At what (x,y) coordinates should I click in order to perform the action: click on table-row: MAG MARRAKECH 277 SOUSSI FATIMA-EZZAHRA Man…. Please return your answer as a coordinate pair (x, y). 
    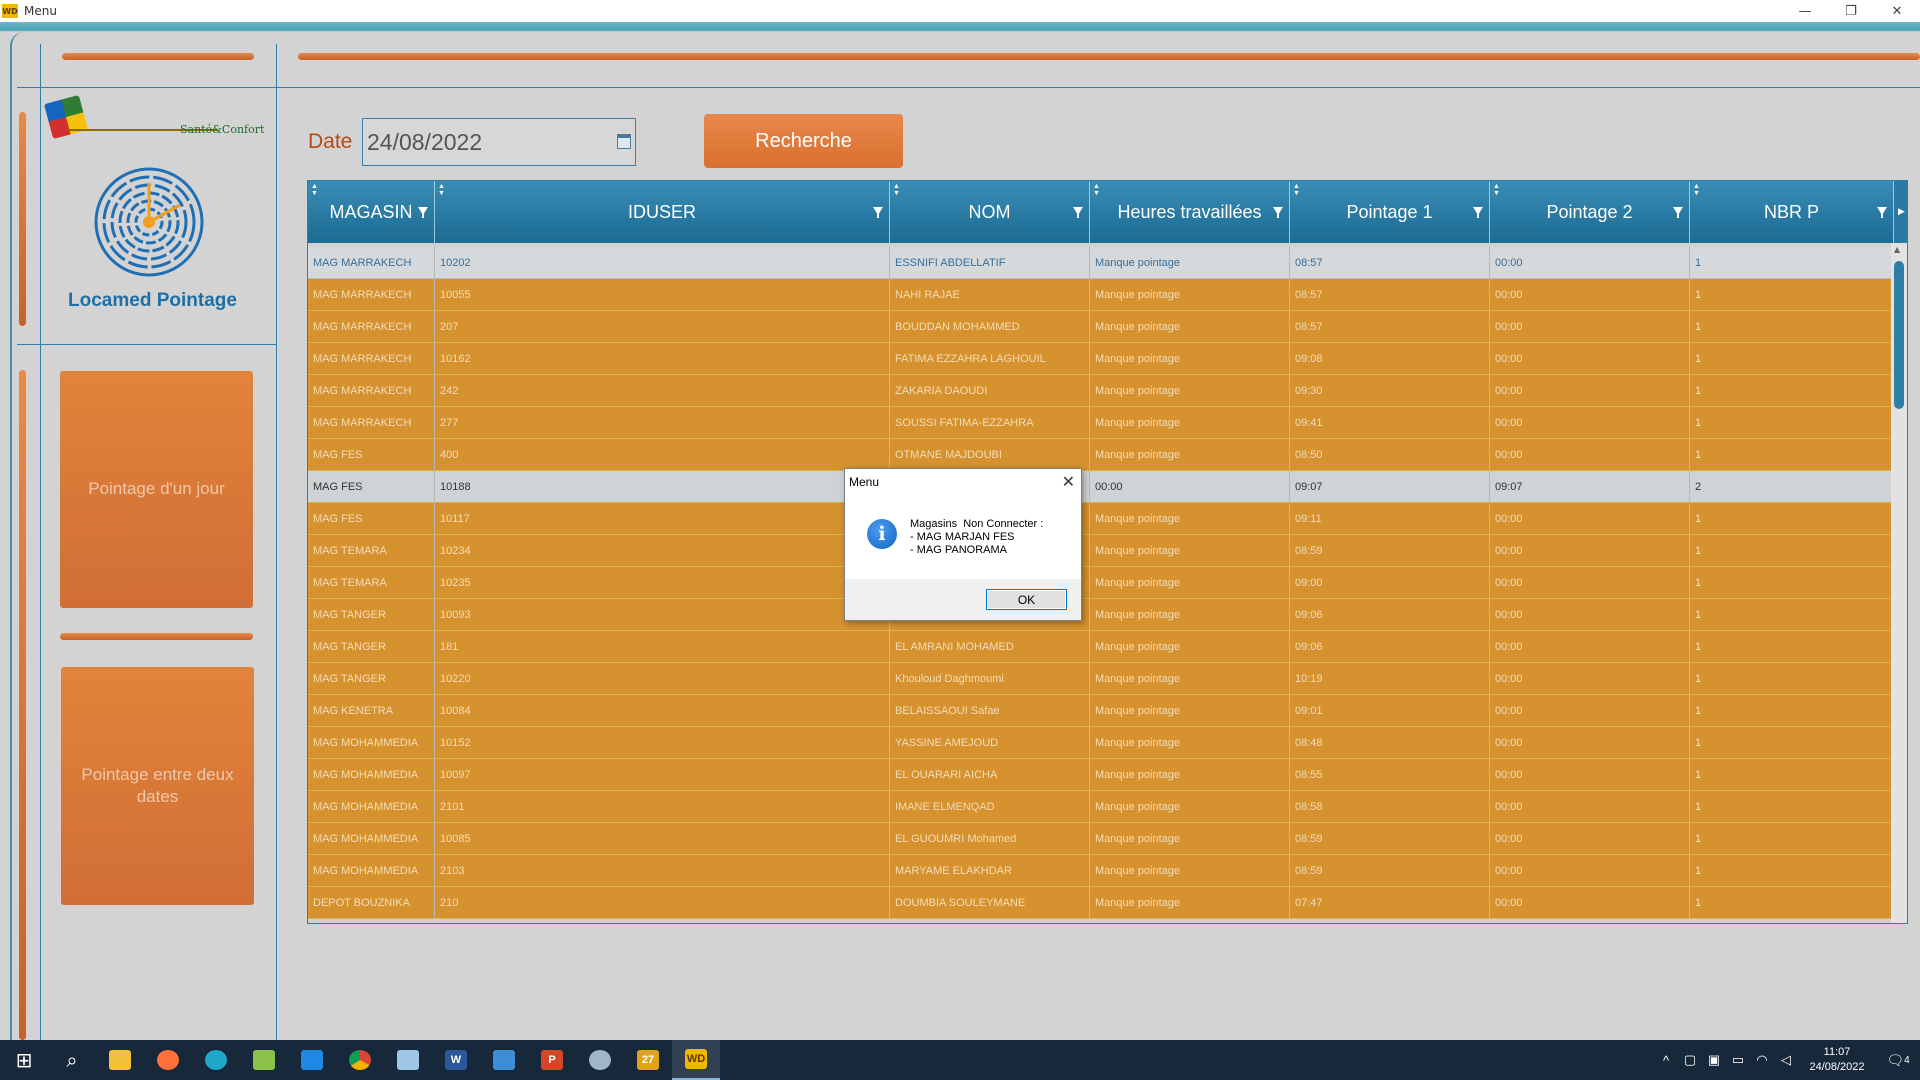
    Looking at the image, I should click on (1100, 423).